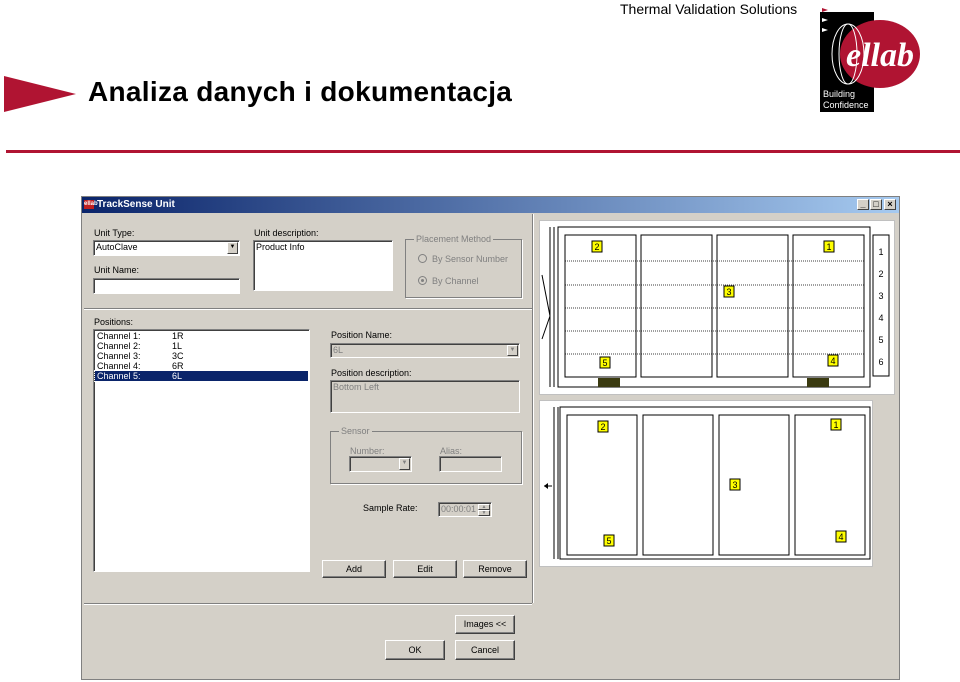  Describe the element at coordinates (426, 455) in the screenshot. I see `sensor-group: Sensor Number: ▼ Alias:` at that location.